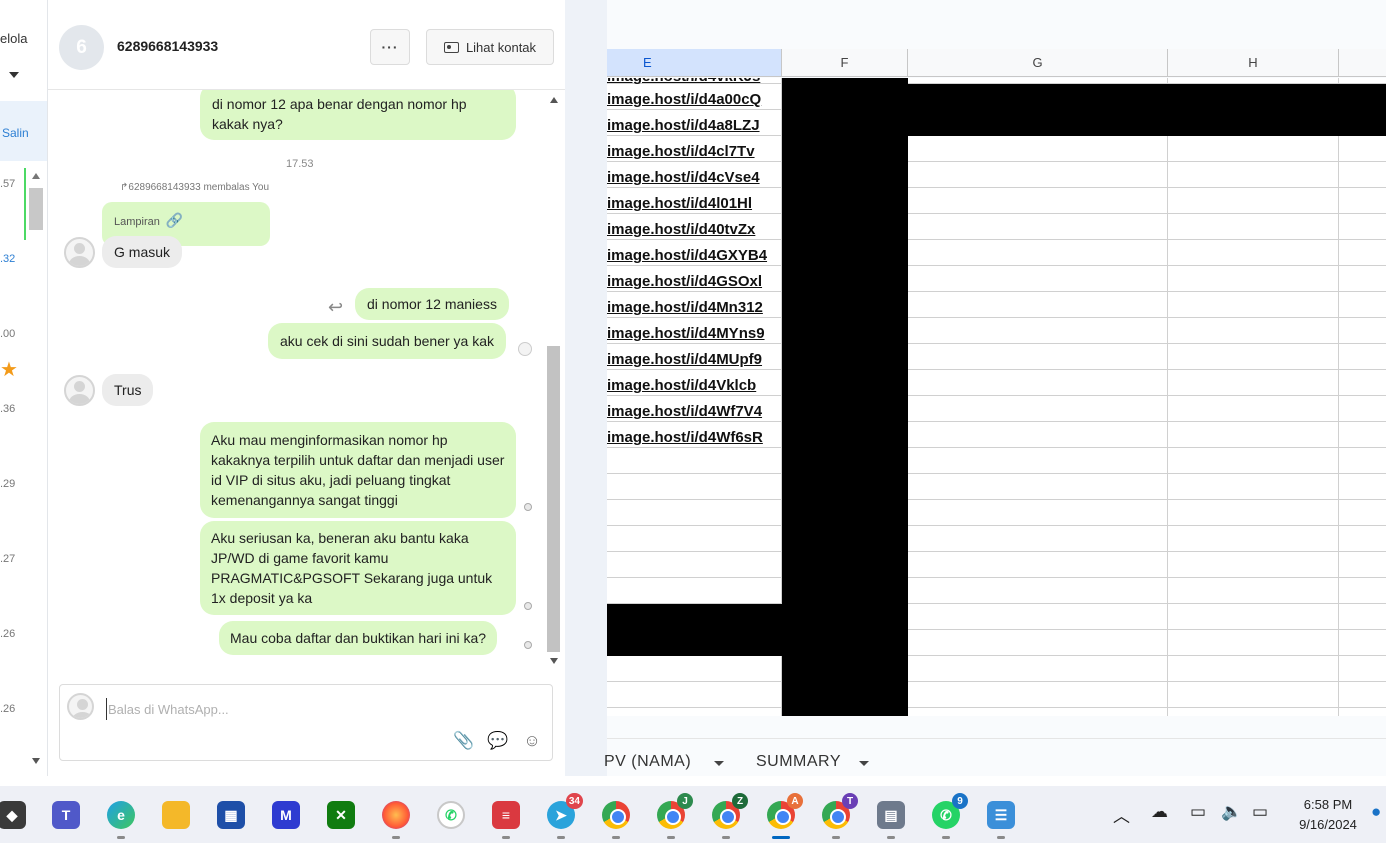  I want to click on column-header-g: G, so click(1038, 63).